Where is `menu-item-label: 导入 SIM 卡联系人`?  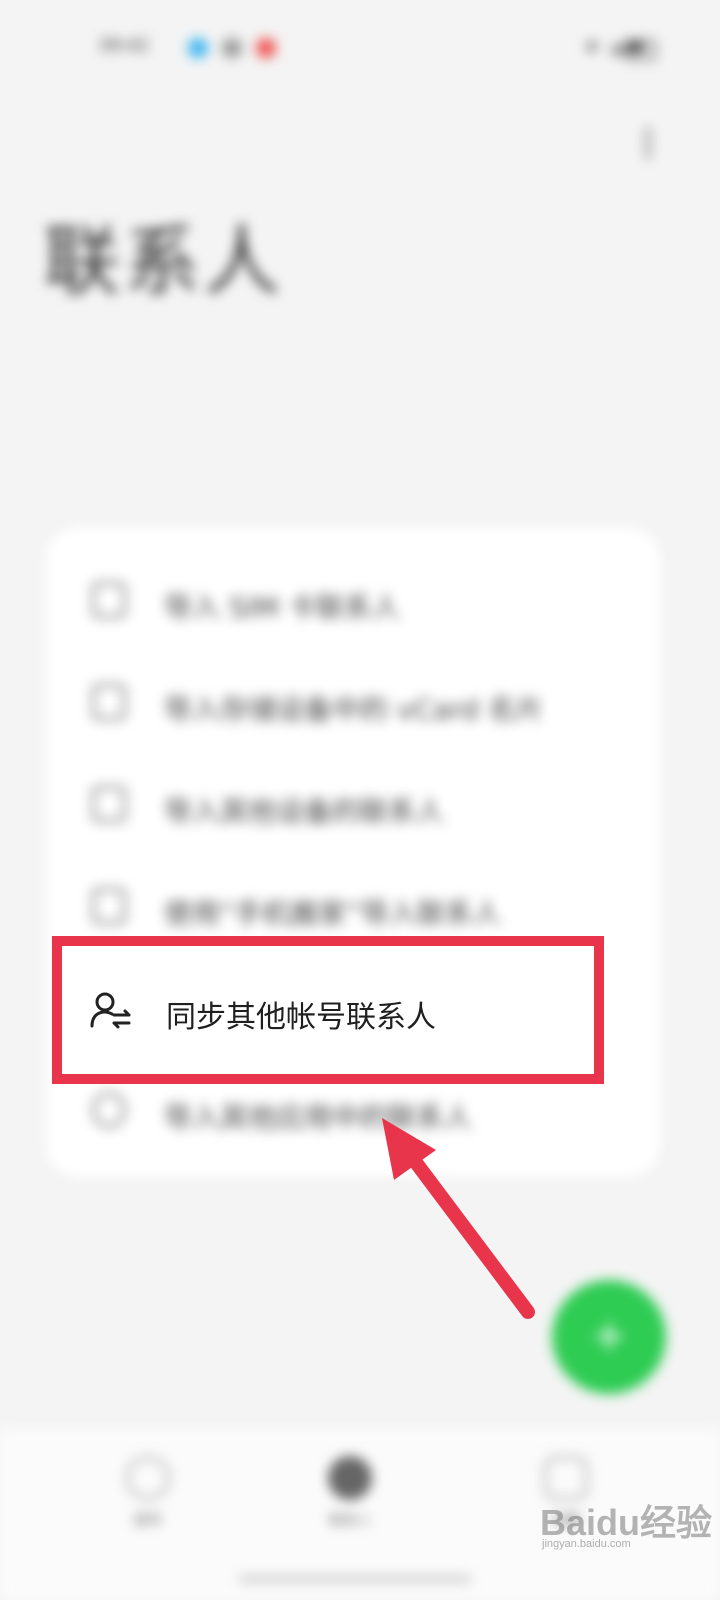 menu-item-label: 导入 SIM 卡联系人 is located at coordinates (282, 607).